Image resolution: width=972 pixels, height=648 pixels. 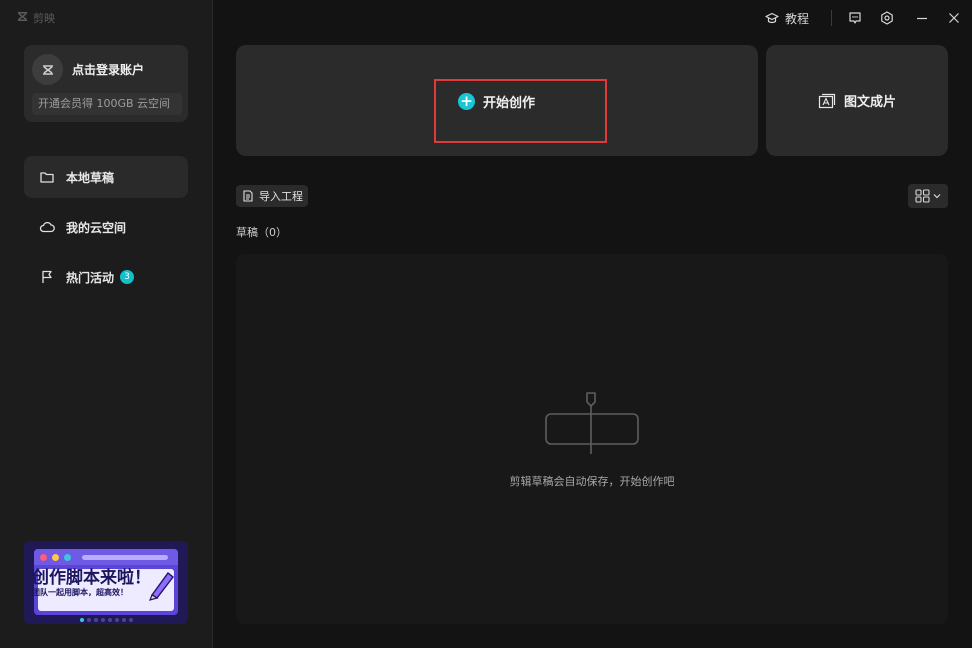 I want to click on divider, so click(x=831, y=18).